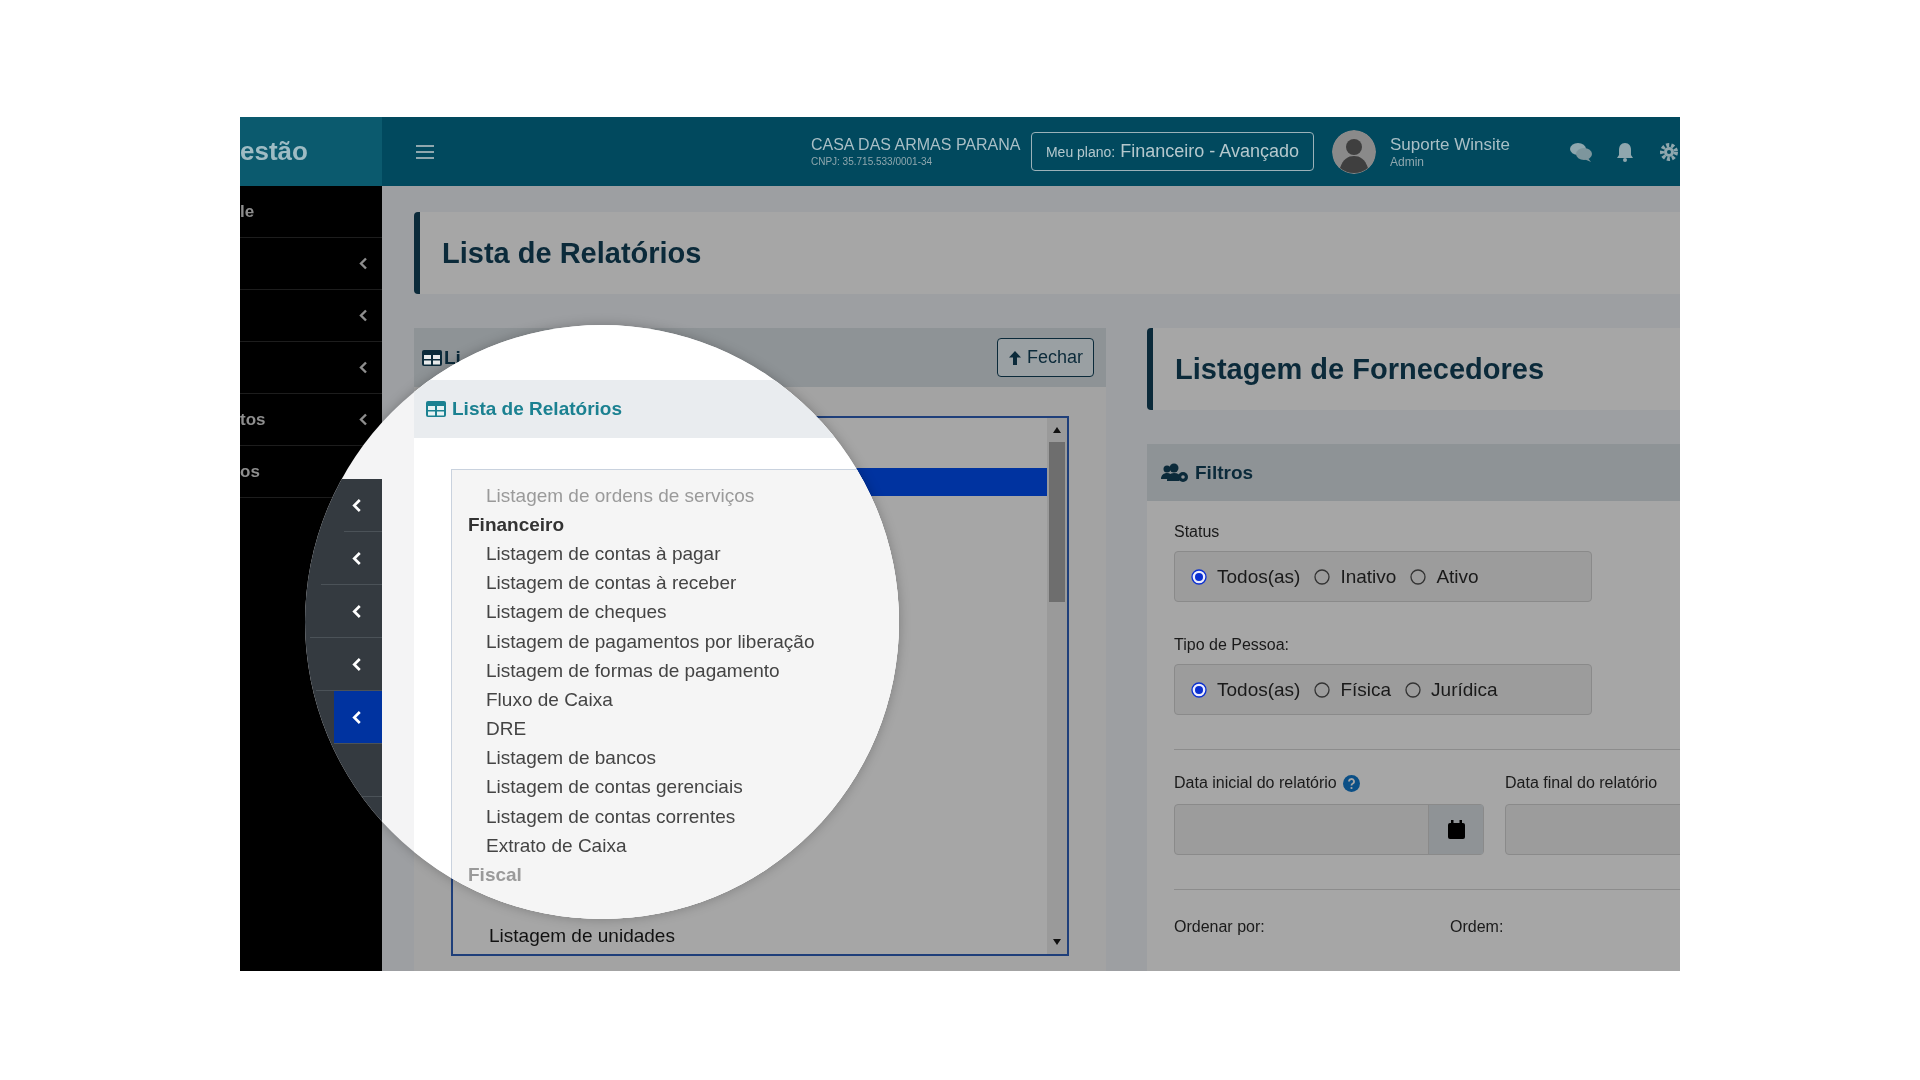  What do you see at coordinates (1581, 783) in the screenshot?
I see `field-label: Data final do relatório` at bounding box center [1581, 783].